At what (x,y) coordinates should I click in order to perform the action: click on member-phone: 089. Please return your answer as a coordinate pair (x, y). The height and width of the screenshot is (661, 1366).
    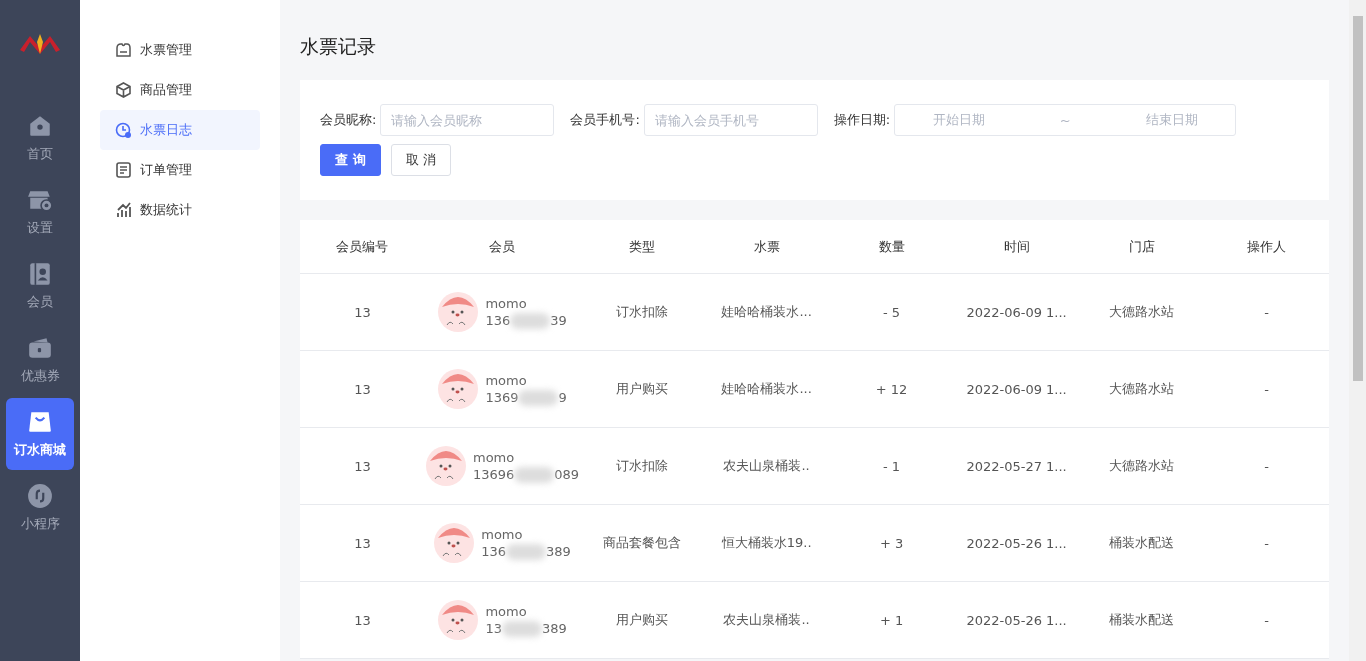
    Looking at the image, I should click on (567, 474).